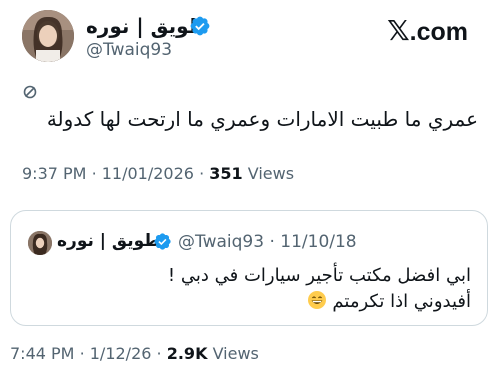 The image size is (500, 375). I want to click on post-date: 1/12/26, so click(121, 353).